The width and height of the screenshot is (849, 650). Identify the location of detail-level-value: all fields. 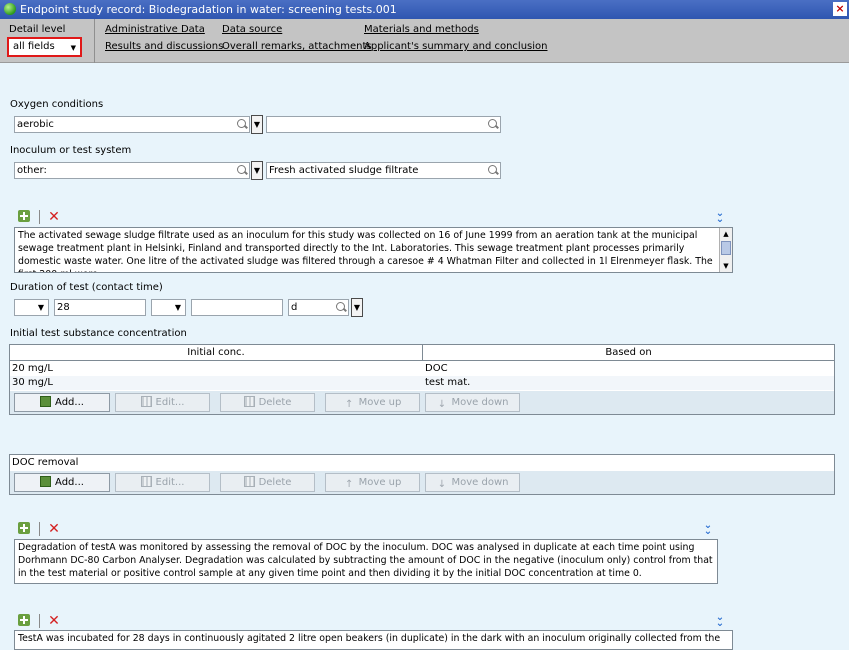
(34, 46).